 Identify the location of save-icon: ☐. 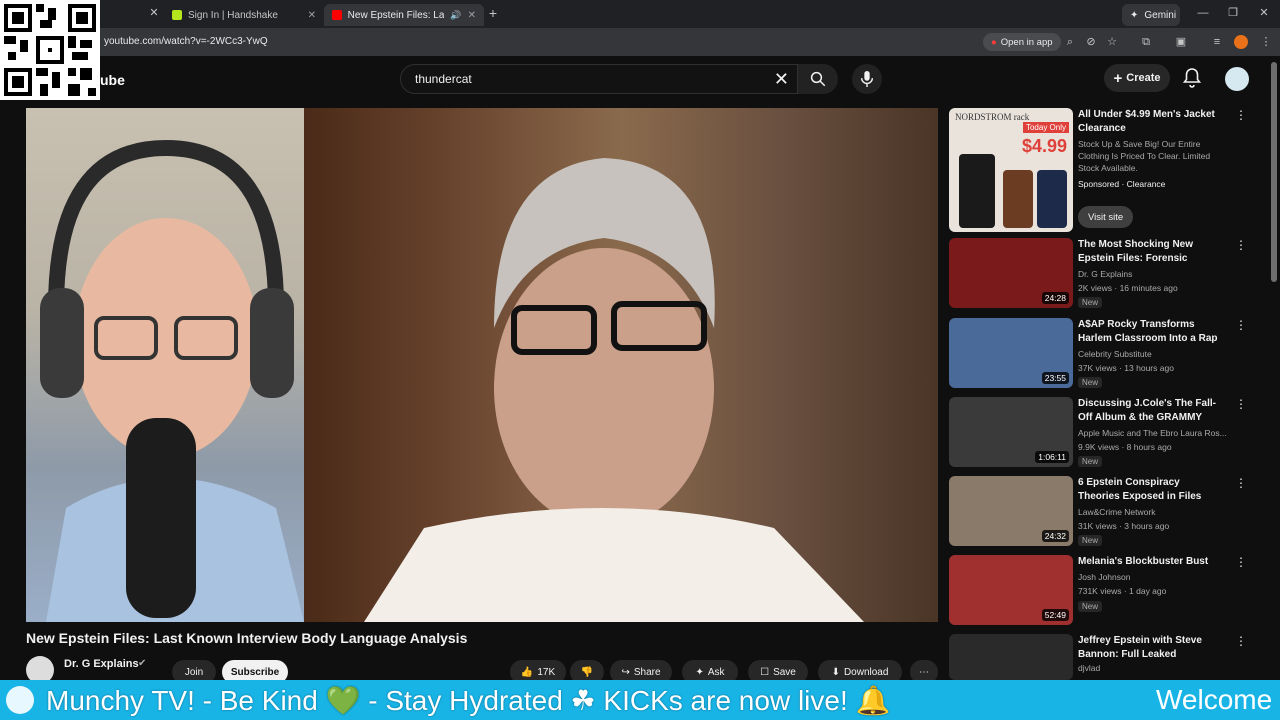
(765, 672).